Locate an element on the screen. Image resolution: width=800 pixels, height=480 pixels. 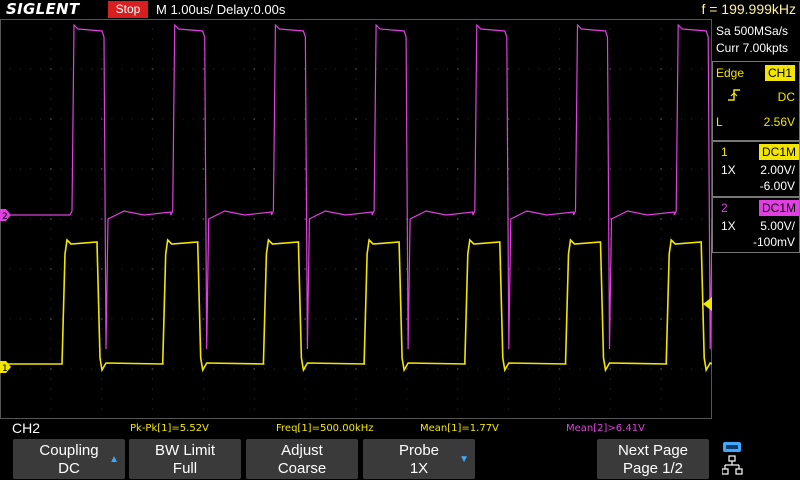
sample-rate: Sa 500MSa/s is located at coordinates (752, 31).